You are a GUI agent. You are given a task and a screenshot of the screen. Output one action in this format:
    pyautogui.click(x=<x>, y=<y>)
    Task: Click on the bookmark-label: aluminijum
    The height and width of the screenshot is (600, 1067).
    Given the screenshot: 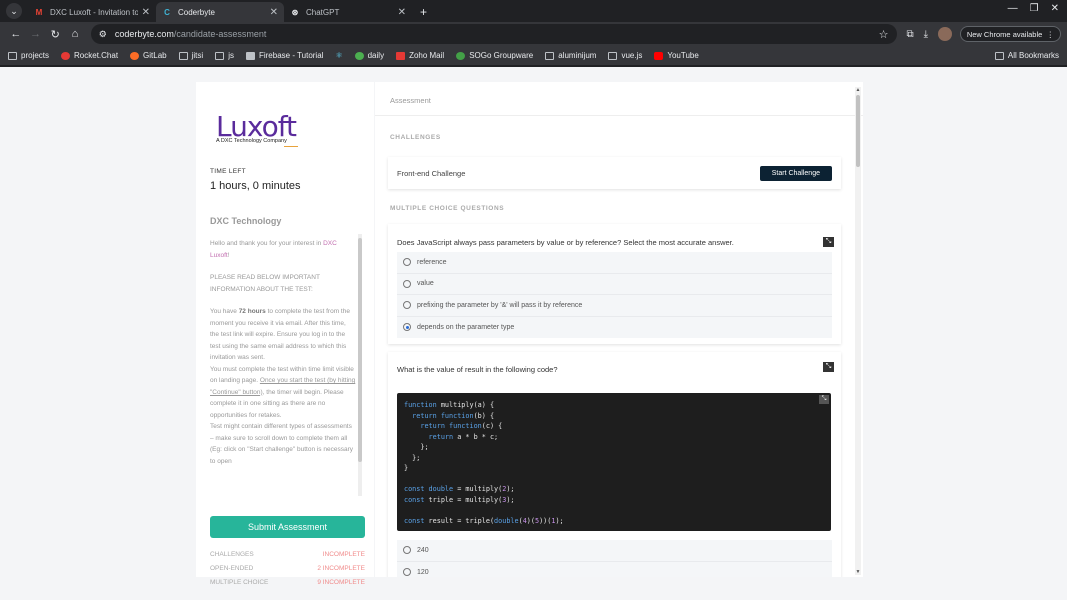 What is the action you would take?
    pyautogui.click(x=577, y=55)
    